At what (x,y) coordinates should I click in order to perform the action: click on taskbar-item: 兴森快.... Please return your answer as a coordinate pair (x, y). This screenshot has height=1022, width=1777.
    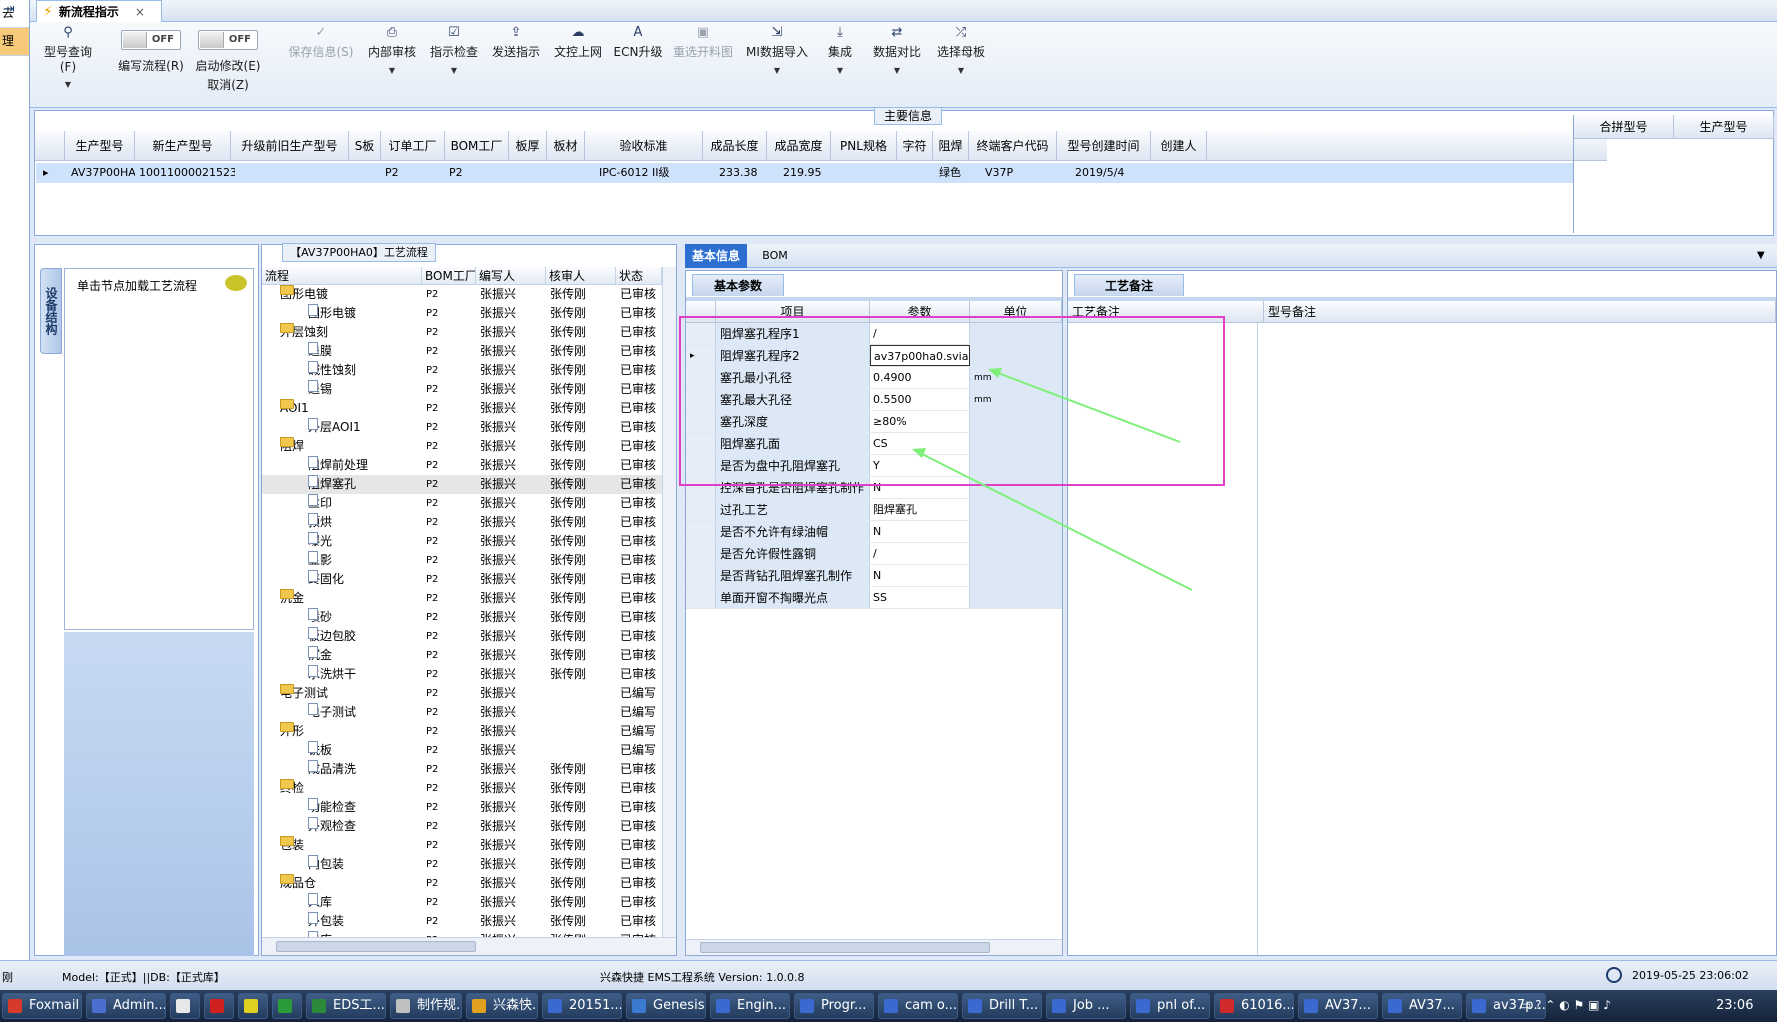
    Looking at the image, I should click on (502, 1006).